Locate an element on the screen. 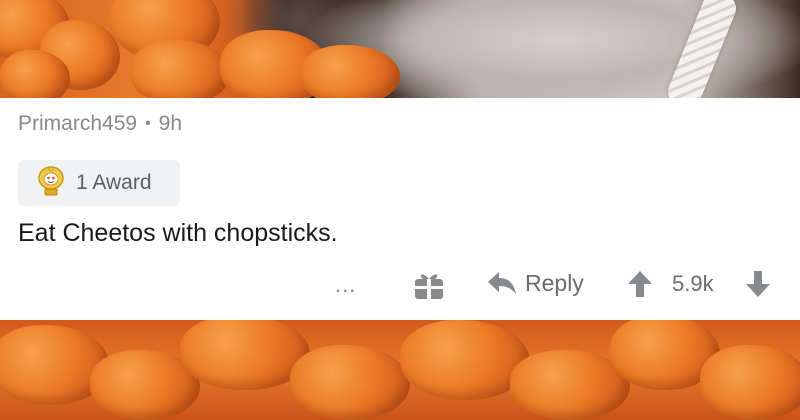 The width and height of the screenshot is (800, 420). award-badge: 1 Award is located at coordinates (99, 183).